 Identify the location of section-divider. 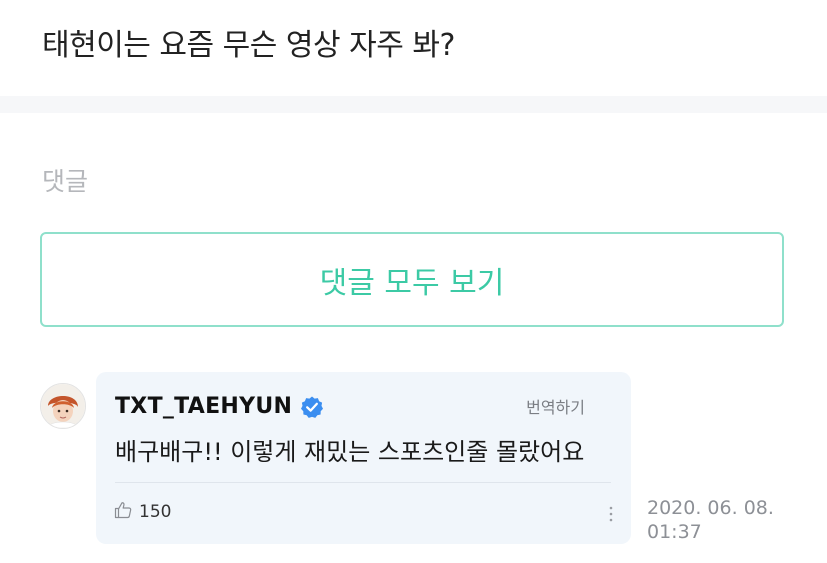
(413, 104).